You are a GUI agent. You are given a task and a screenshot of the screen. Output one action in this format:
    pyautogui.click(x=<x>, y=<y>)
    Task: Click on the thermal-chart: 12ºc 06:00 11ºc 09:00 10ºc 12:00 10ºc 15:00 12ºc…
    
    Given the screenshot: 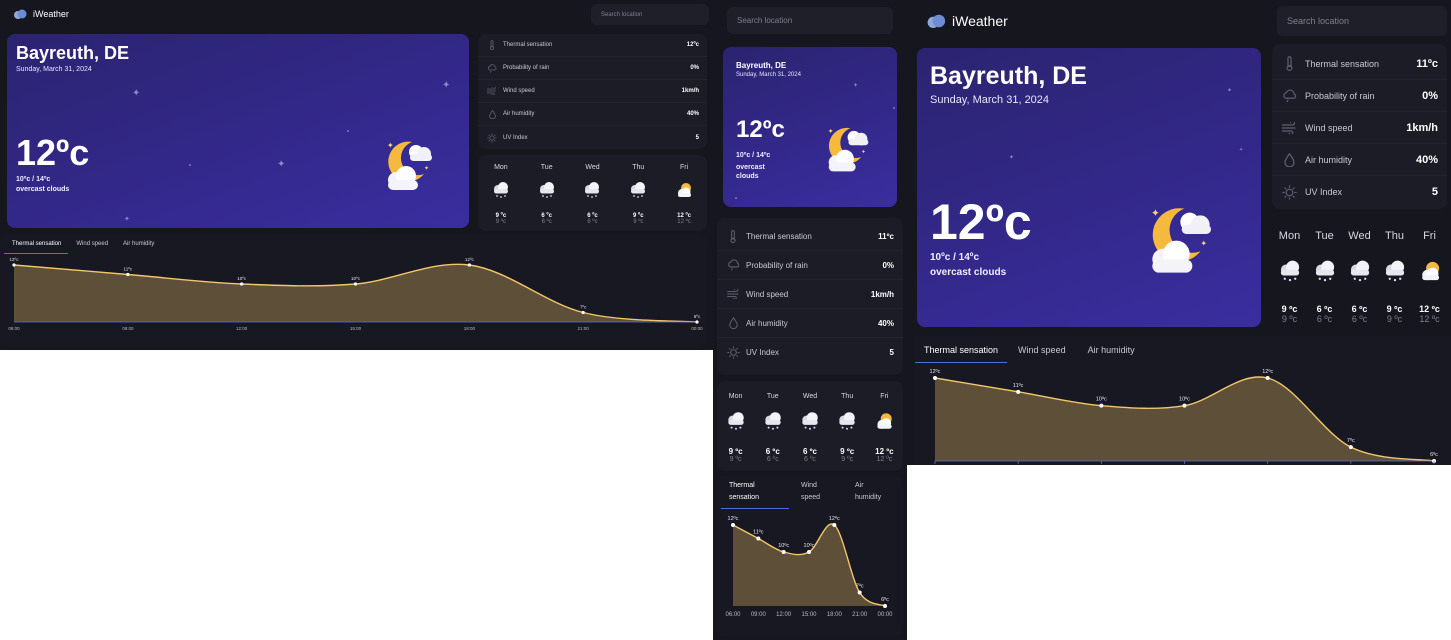 What is the action you would take?
    pyautogui.click(x=353, y=291)
    